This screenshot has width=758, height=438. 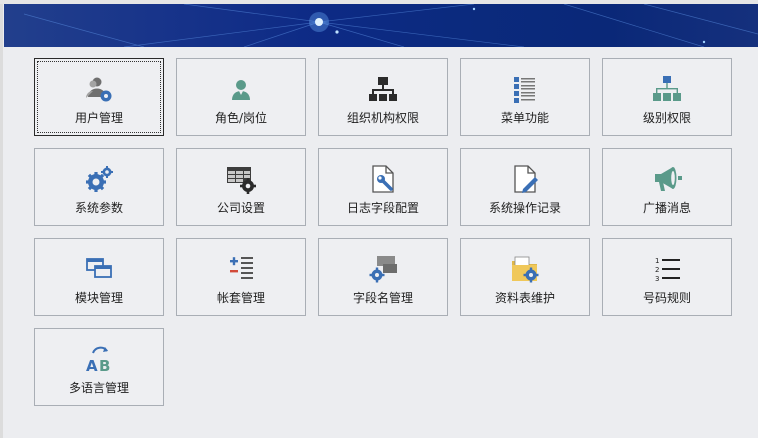 I want to click on tile-label: 级别权限, so click(x=666, y=118).